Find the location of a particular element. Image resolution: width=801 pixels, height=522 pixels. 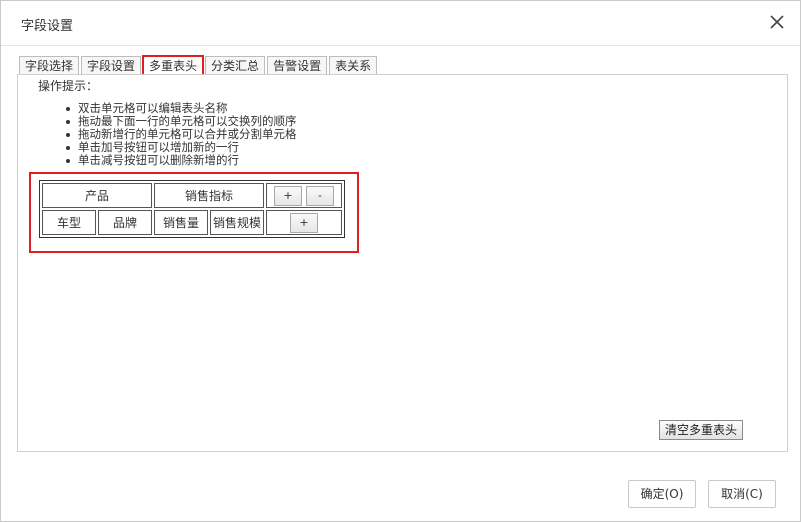

header-cell-product: 产品 is located at coordinates (97, 195).